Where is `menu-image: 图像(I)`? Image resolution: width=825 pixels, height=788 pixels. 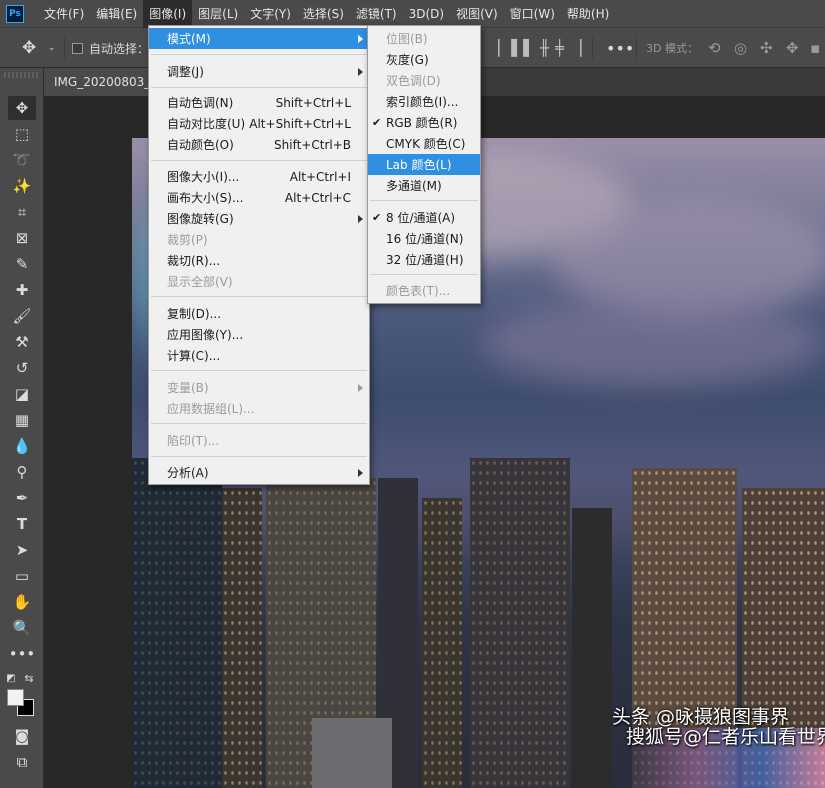 menu-image: 图像(I) is located at coordinates (168, 14).